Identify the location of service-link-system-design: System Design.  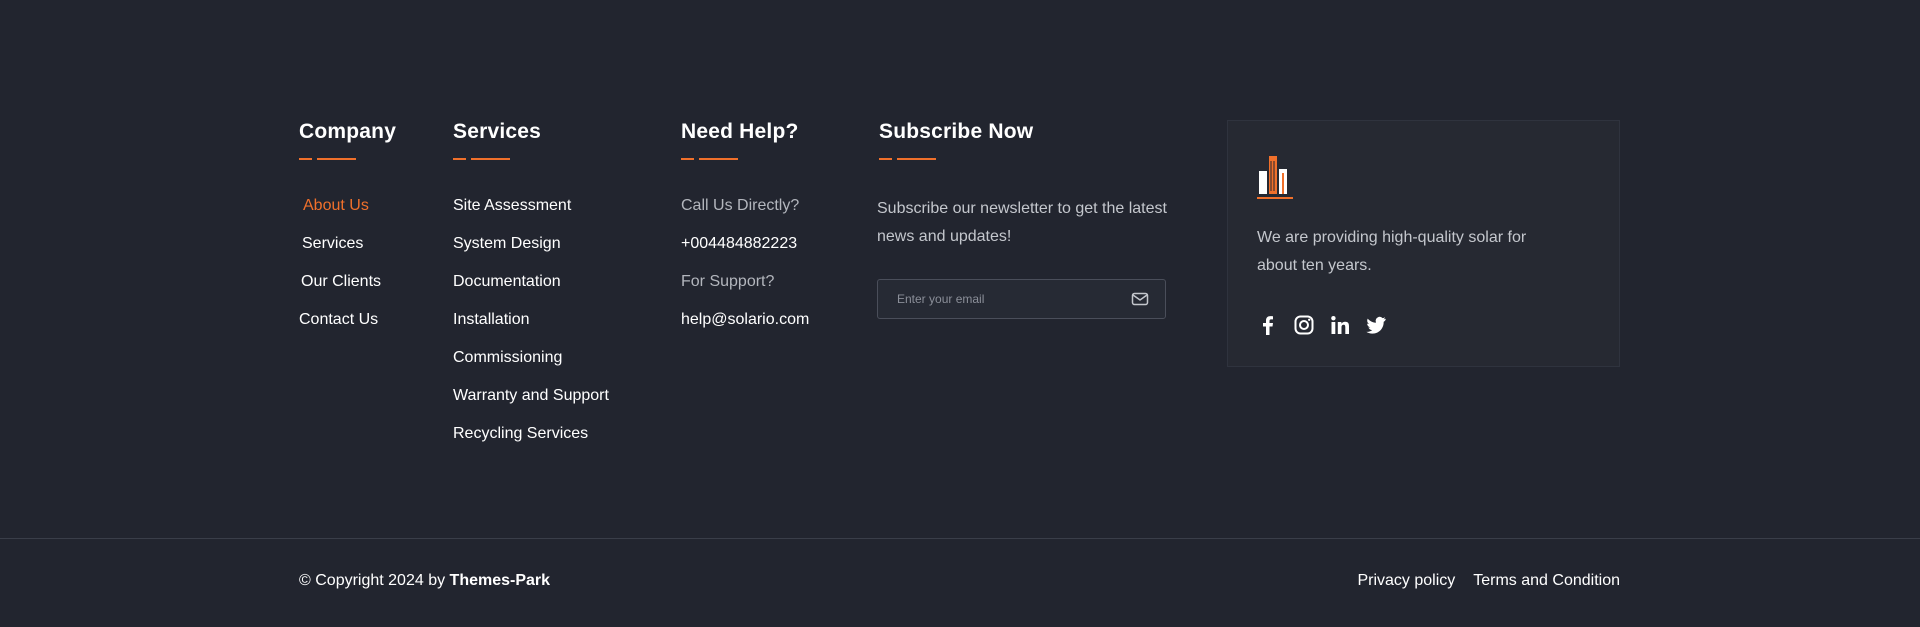
(507, 243).